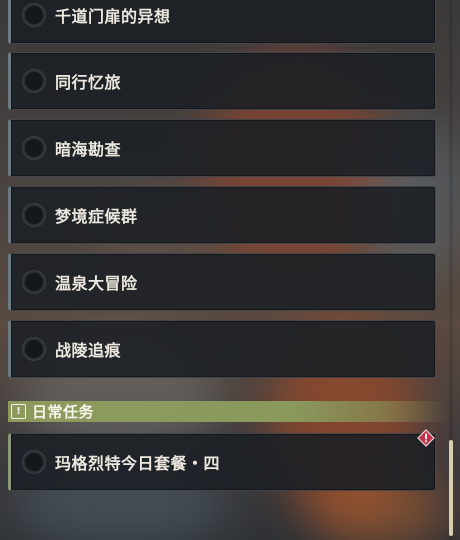  I want to click on daily-quest-item: 玛格烈特今日套餐・四, so click(222, 462).